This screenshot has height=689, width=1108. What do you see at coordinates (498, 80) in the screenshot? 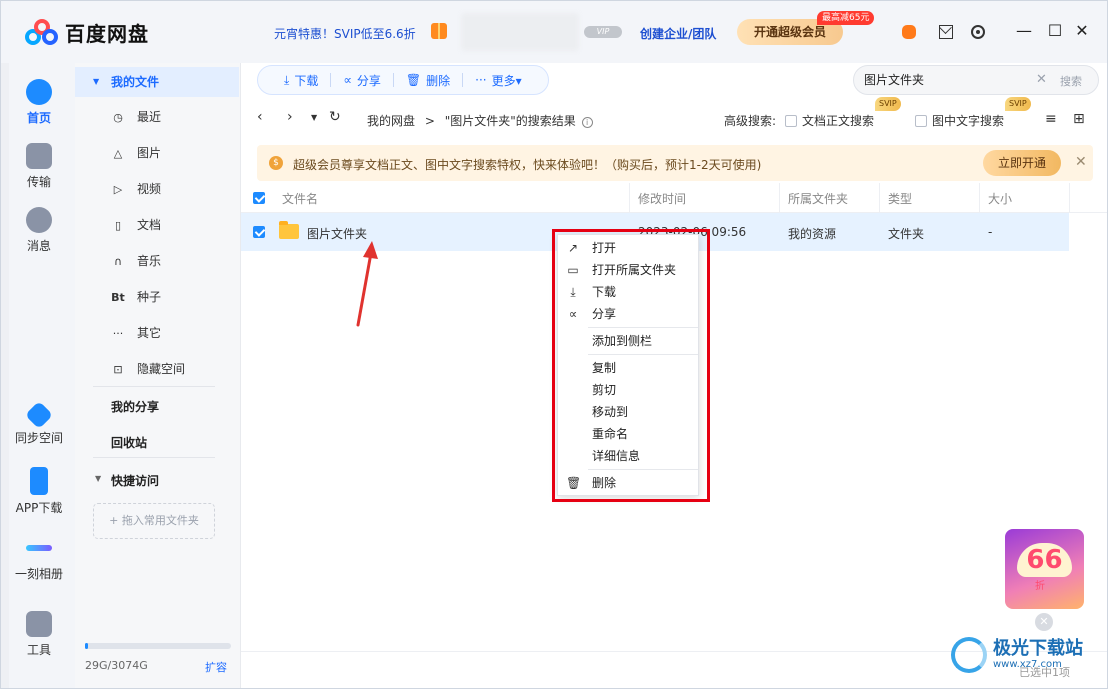
I see `more-button: ··· 更多▾` at bounding box center [498, 80].